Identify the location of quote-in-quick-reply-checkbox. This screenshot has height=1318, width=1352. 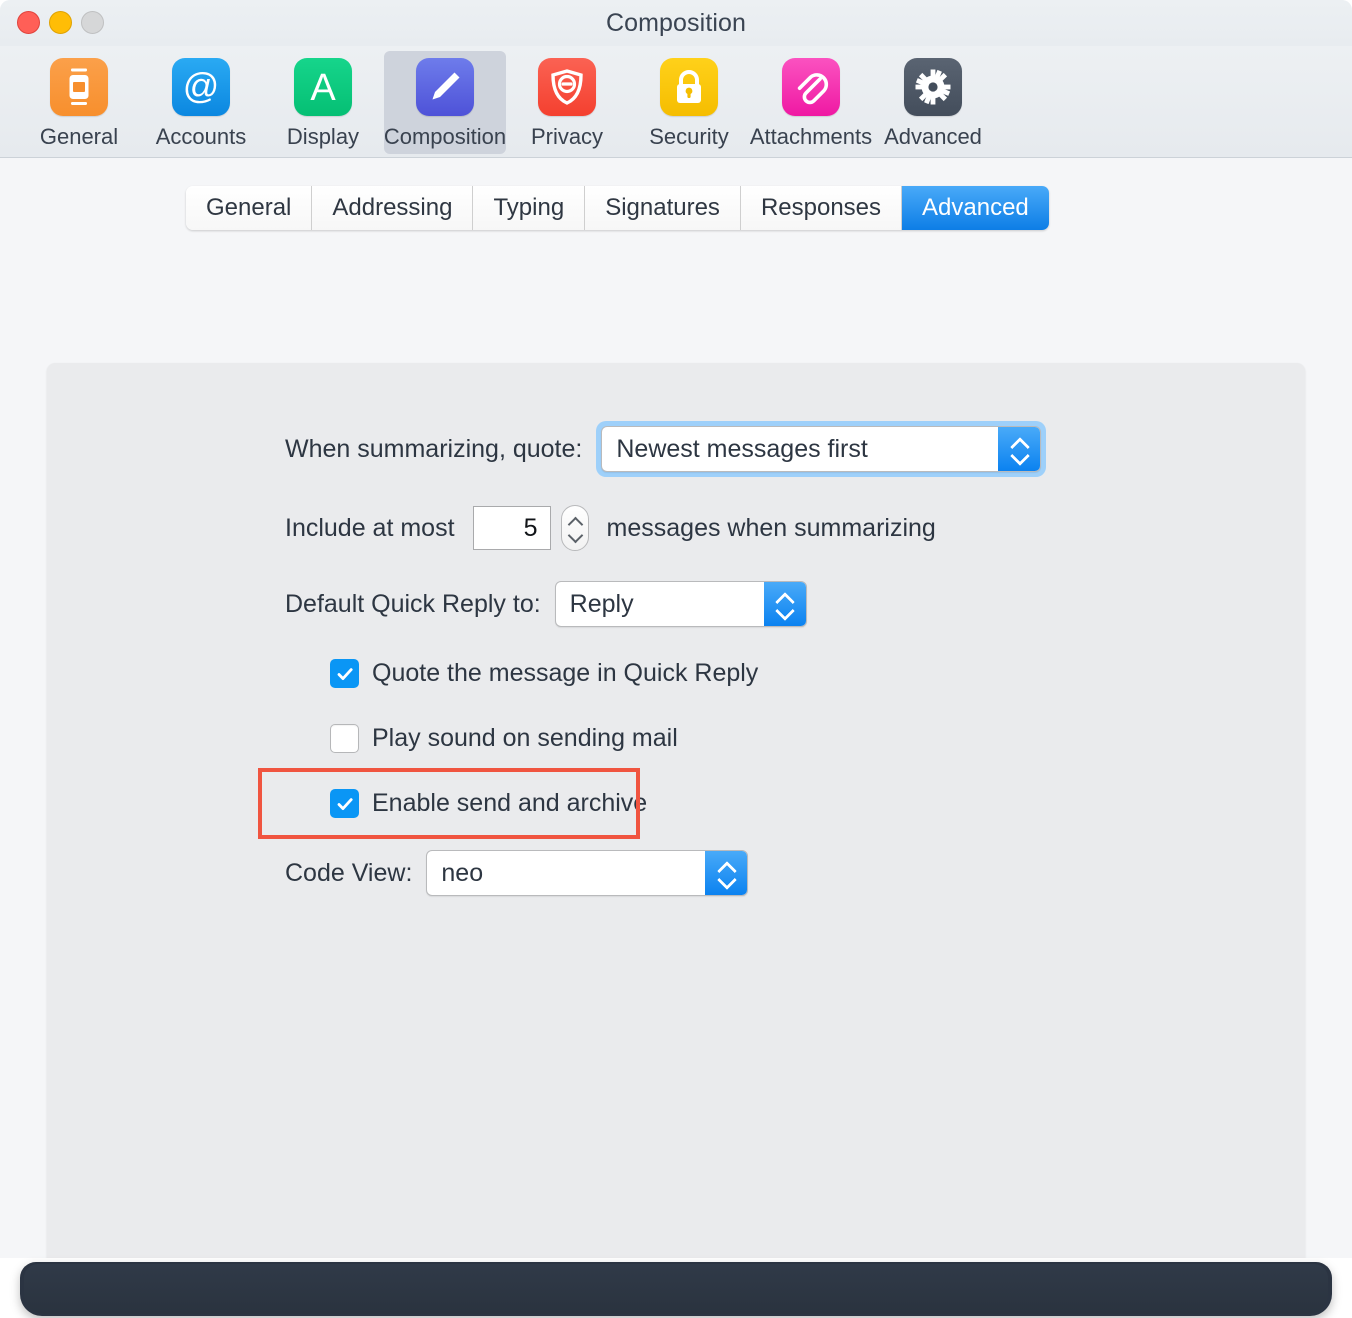
(344, 673).